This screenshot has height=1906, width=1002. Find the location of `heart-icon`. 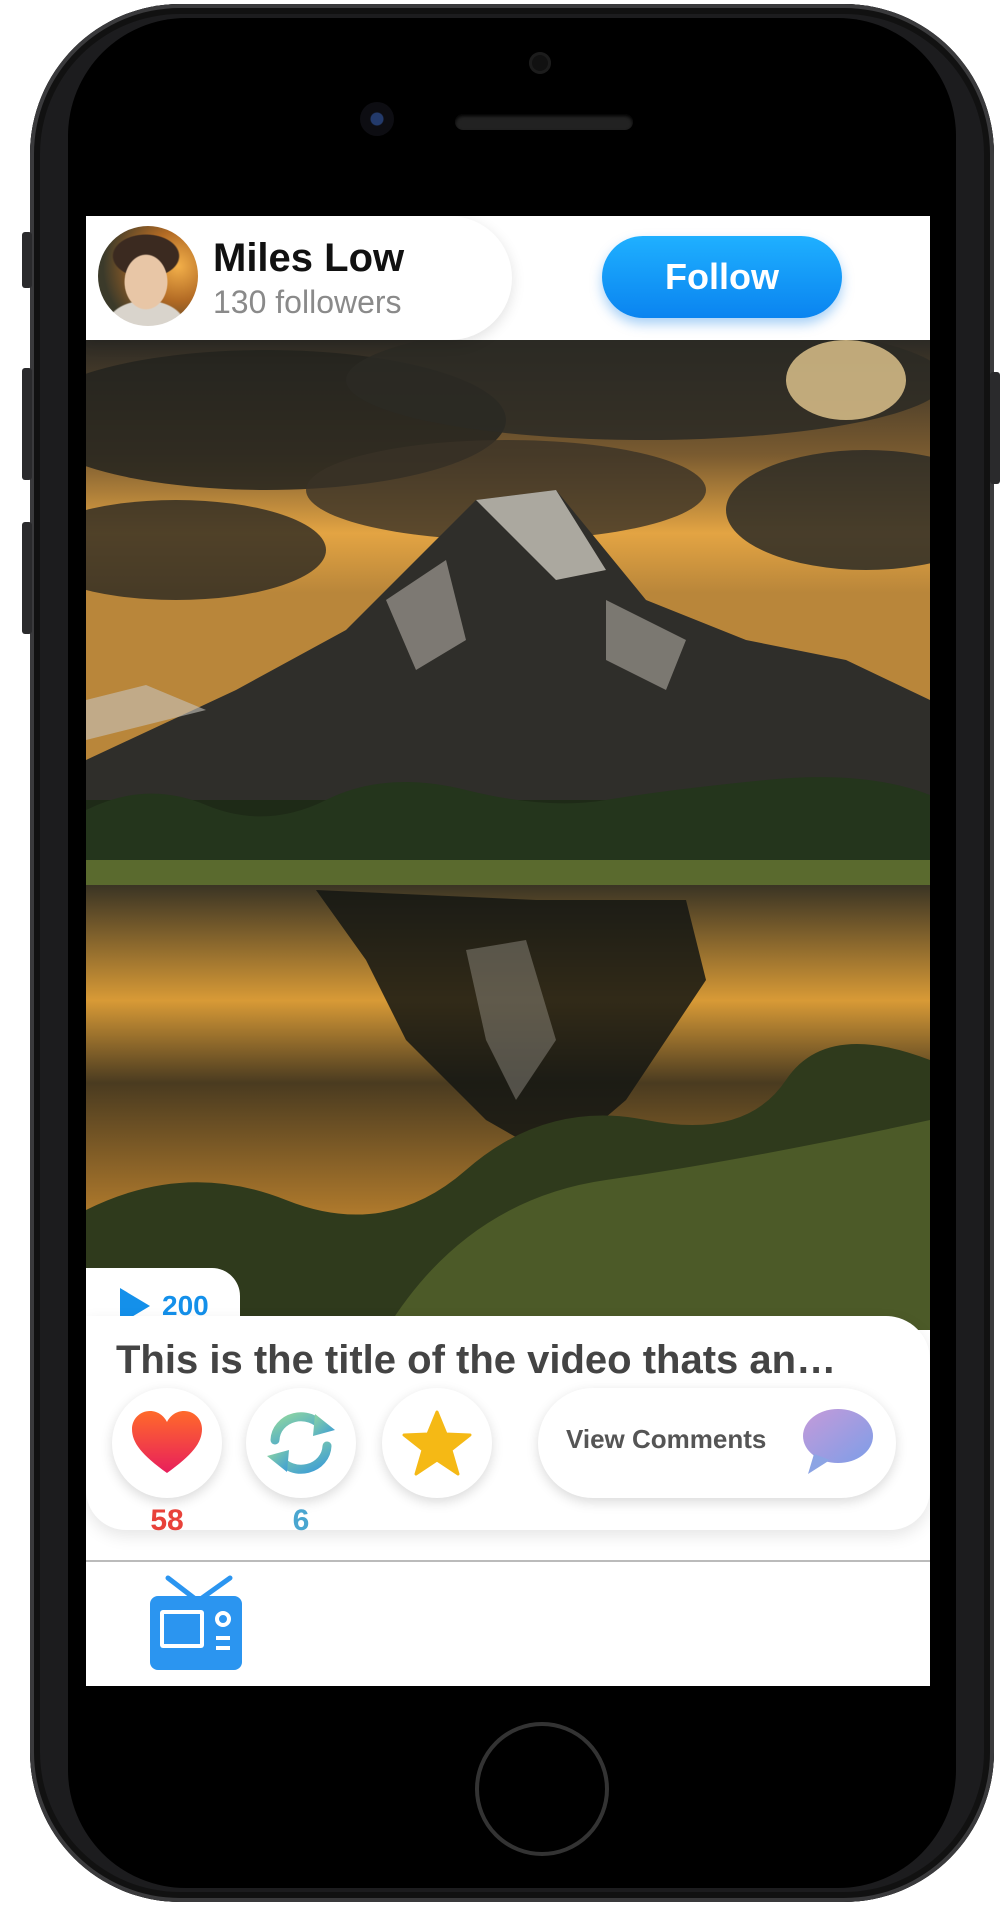

heart-icon is located at coordinates (167, 1442).